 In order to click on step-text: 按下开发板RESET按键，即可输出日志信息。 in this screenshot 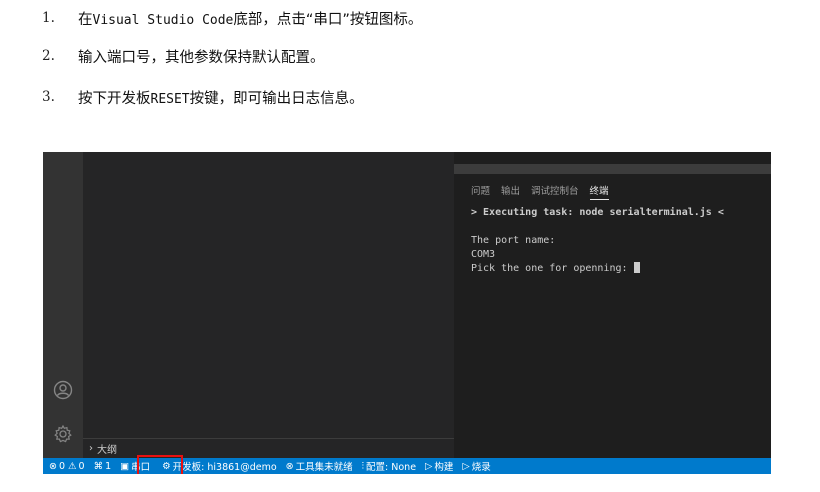, I will do `click(221, 97)`.